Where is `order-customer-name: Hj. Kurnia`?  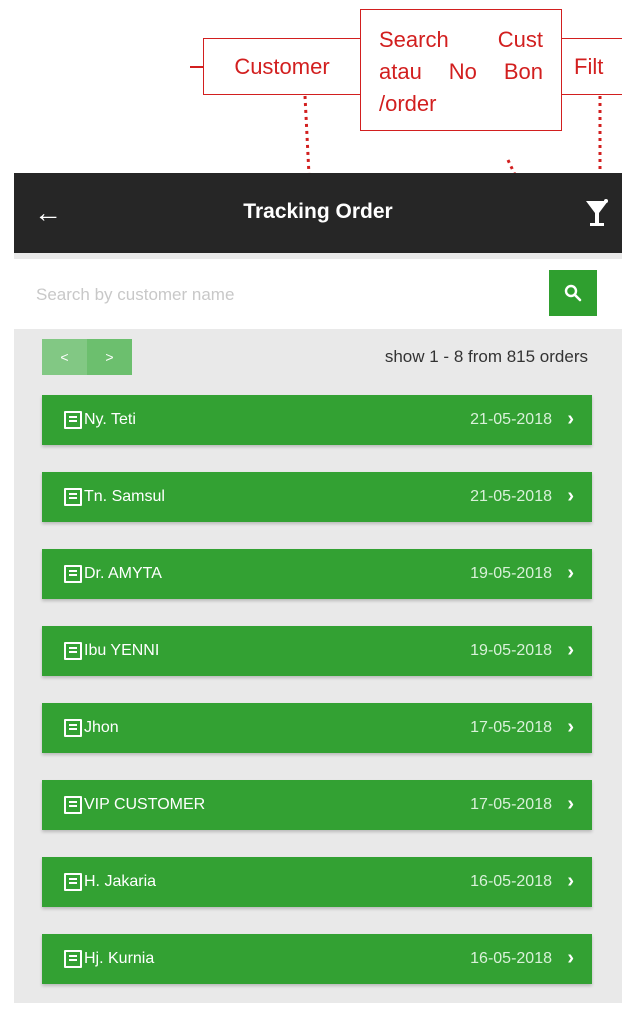 order-customer-name: Hj. Kurnia is located at coordinates (119, 958).